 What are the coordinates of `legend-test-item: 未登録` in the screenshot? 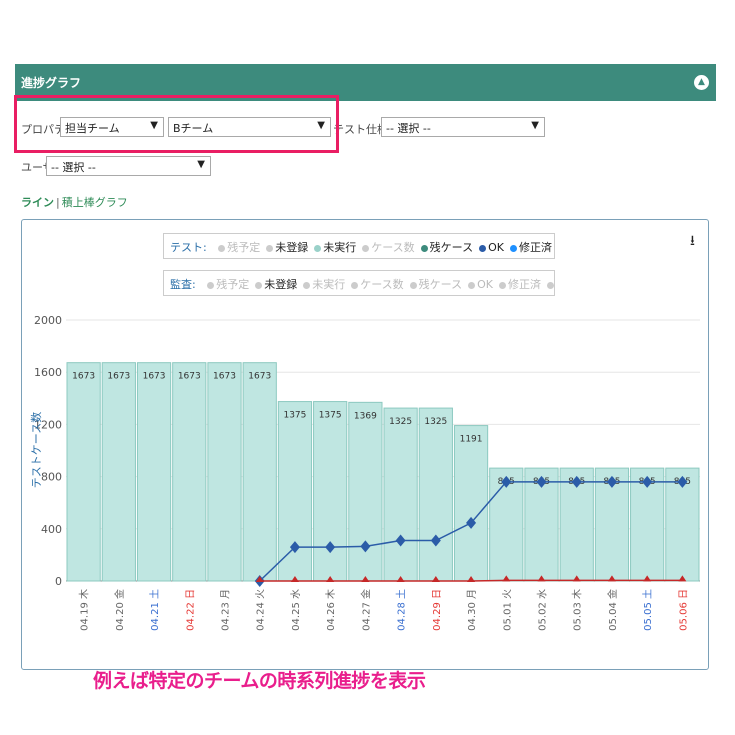 It's located at (287, 247).